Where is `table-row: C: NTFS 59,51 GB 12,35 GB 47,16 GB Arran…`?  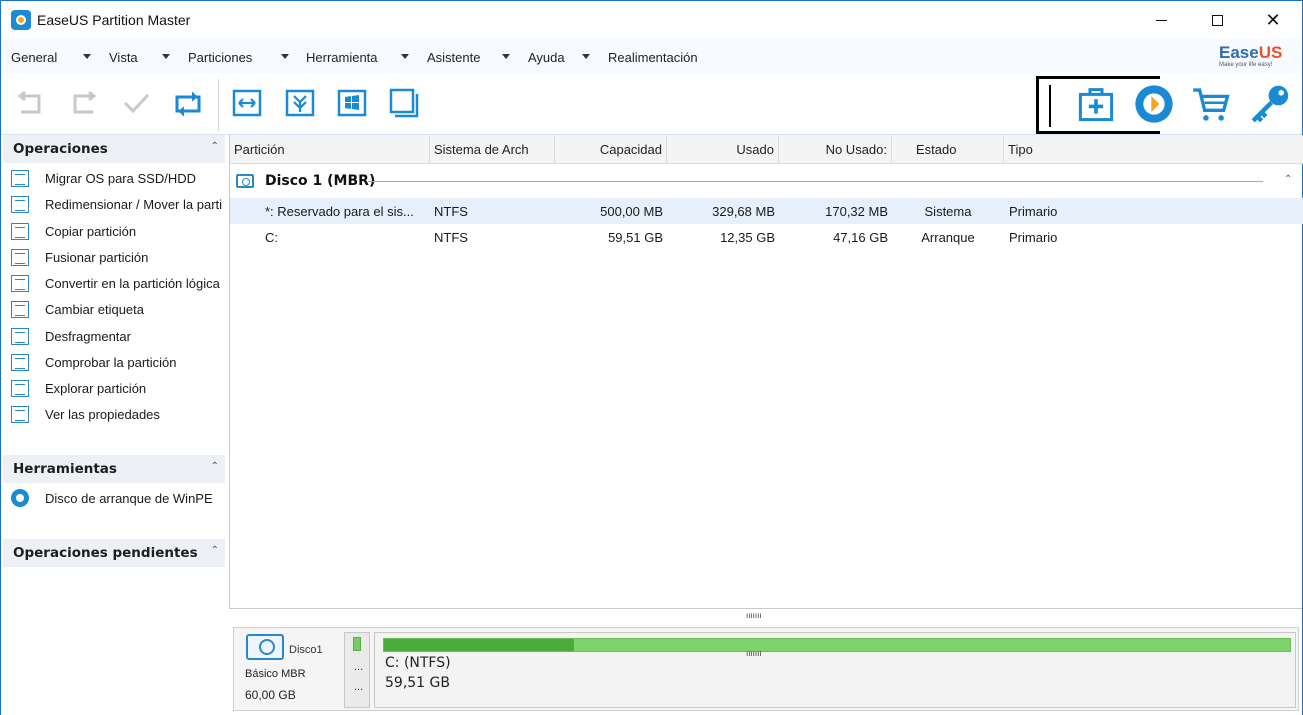 table-row: C: NTFS 59,51 GB 12,35 GB 47,16 GB Arran… is located at coordinates (766, 237).